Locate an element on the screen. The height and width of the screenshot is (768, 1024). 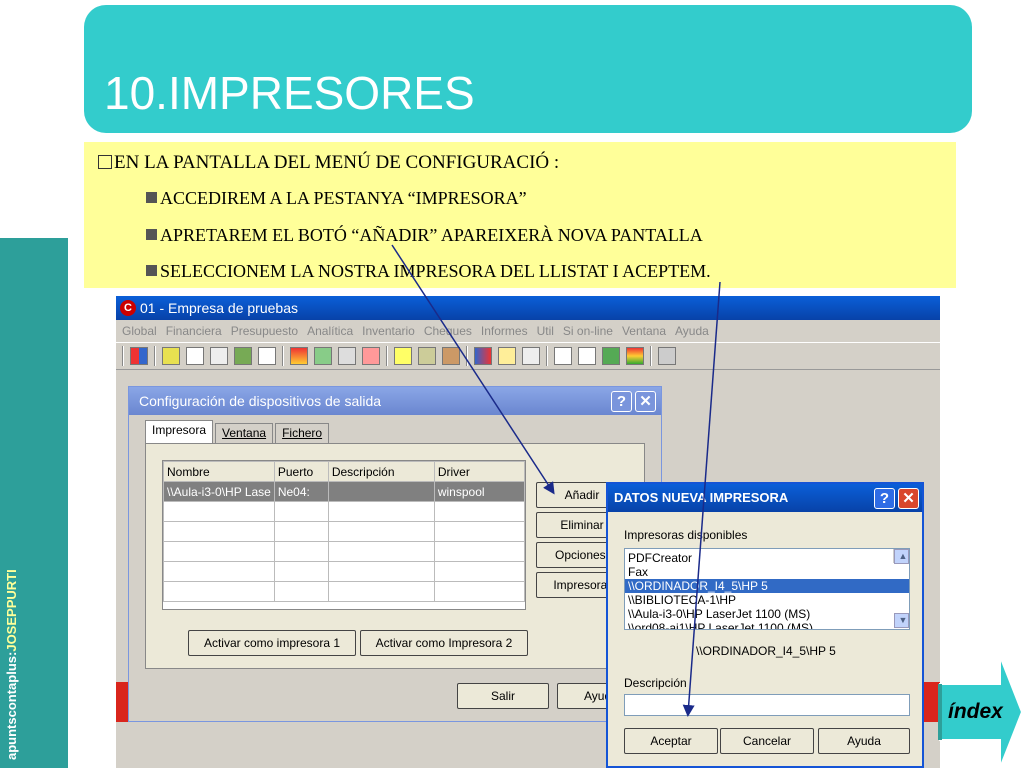
ayuda-dialog-button: Ayuda is located at coordinates (864, 741).